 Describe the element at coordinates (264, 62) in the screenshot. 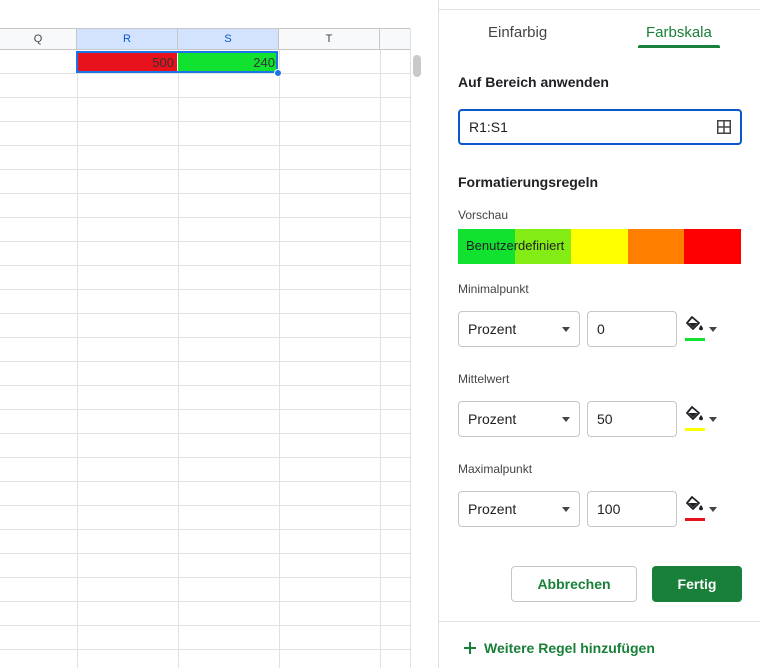

I see `cell-value: 240` at that location.